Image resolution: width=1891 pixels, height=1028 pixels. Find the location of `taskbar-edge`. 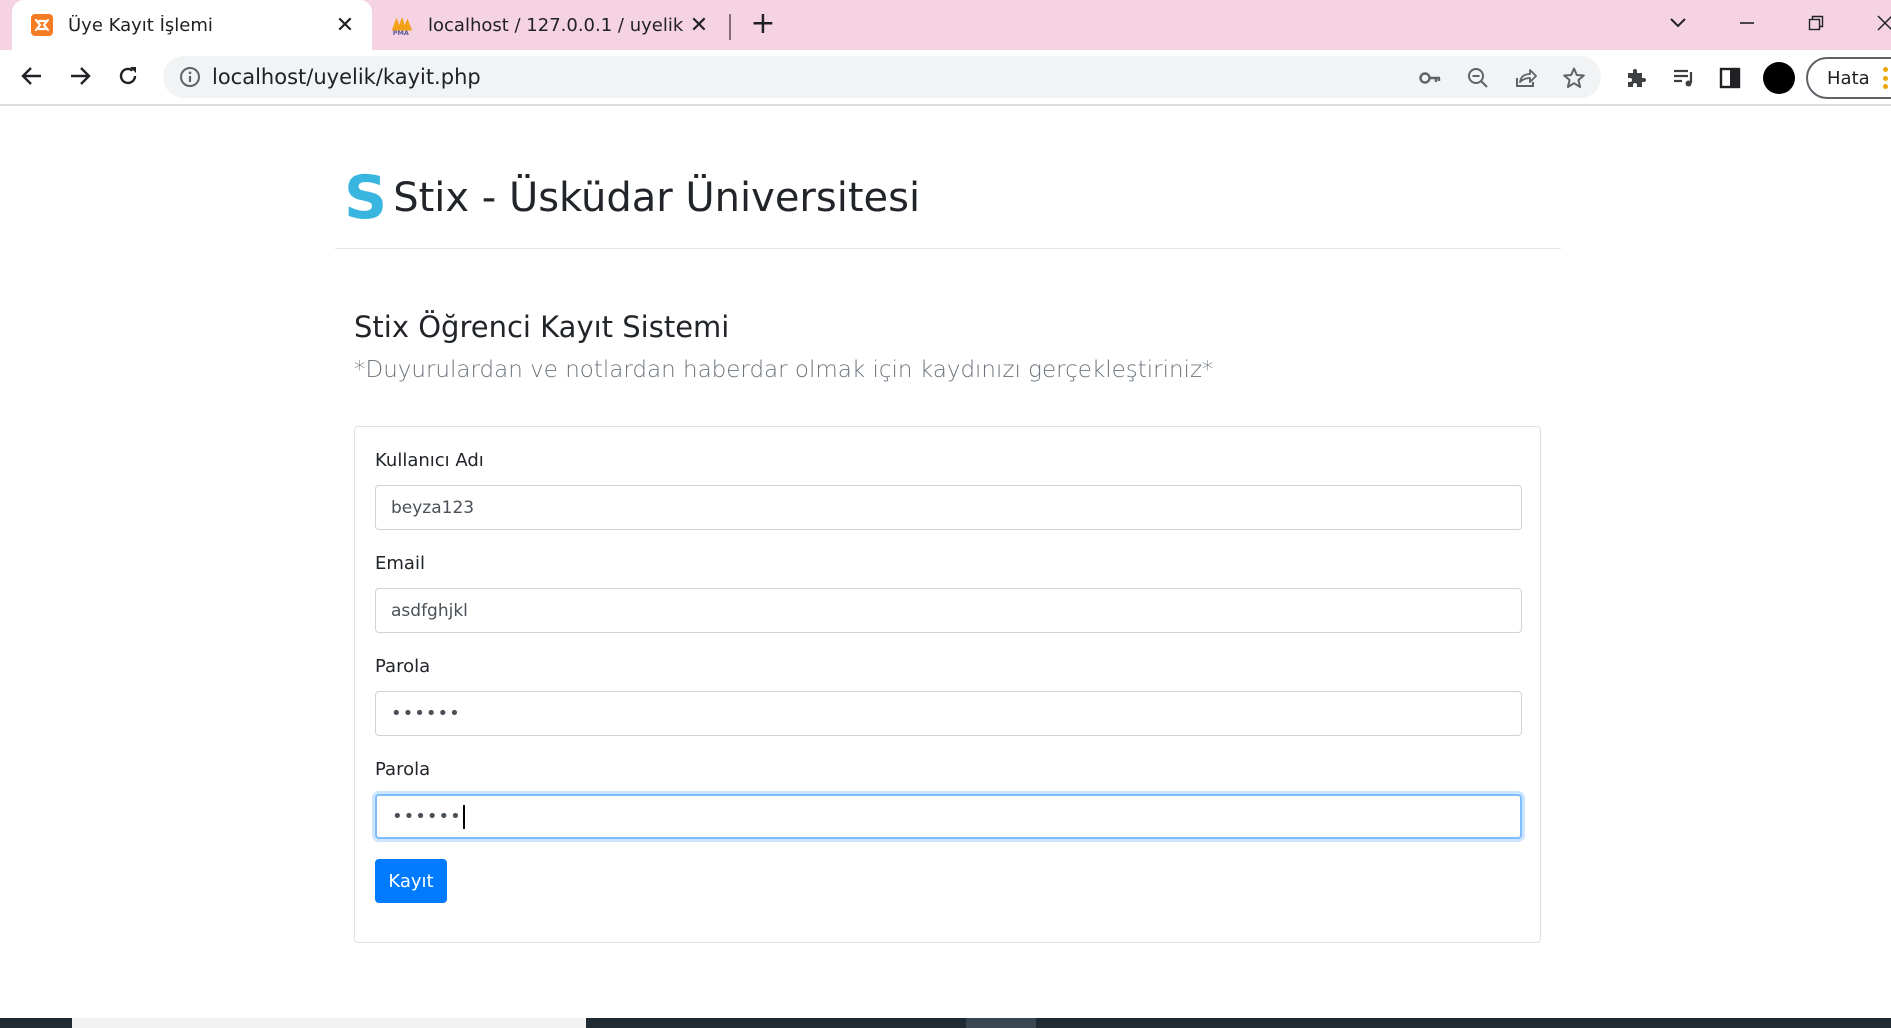

taskbar-edge is located at coordinates (945, 1023).